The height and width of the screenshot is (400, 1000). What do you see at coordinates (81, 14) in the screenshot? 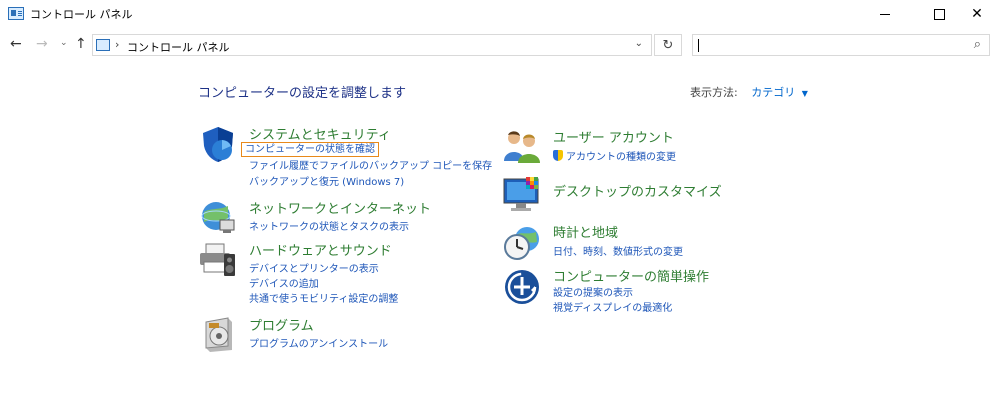
I see `window-title: コントロール パネル` at bounding box center [81, 14].